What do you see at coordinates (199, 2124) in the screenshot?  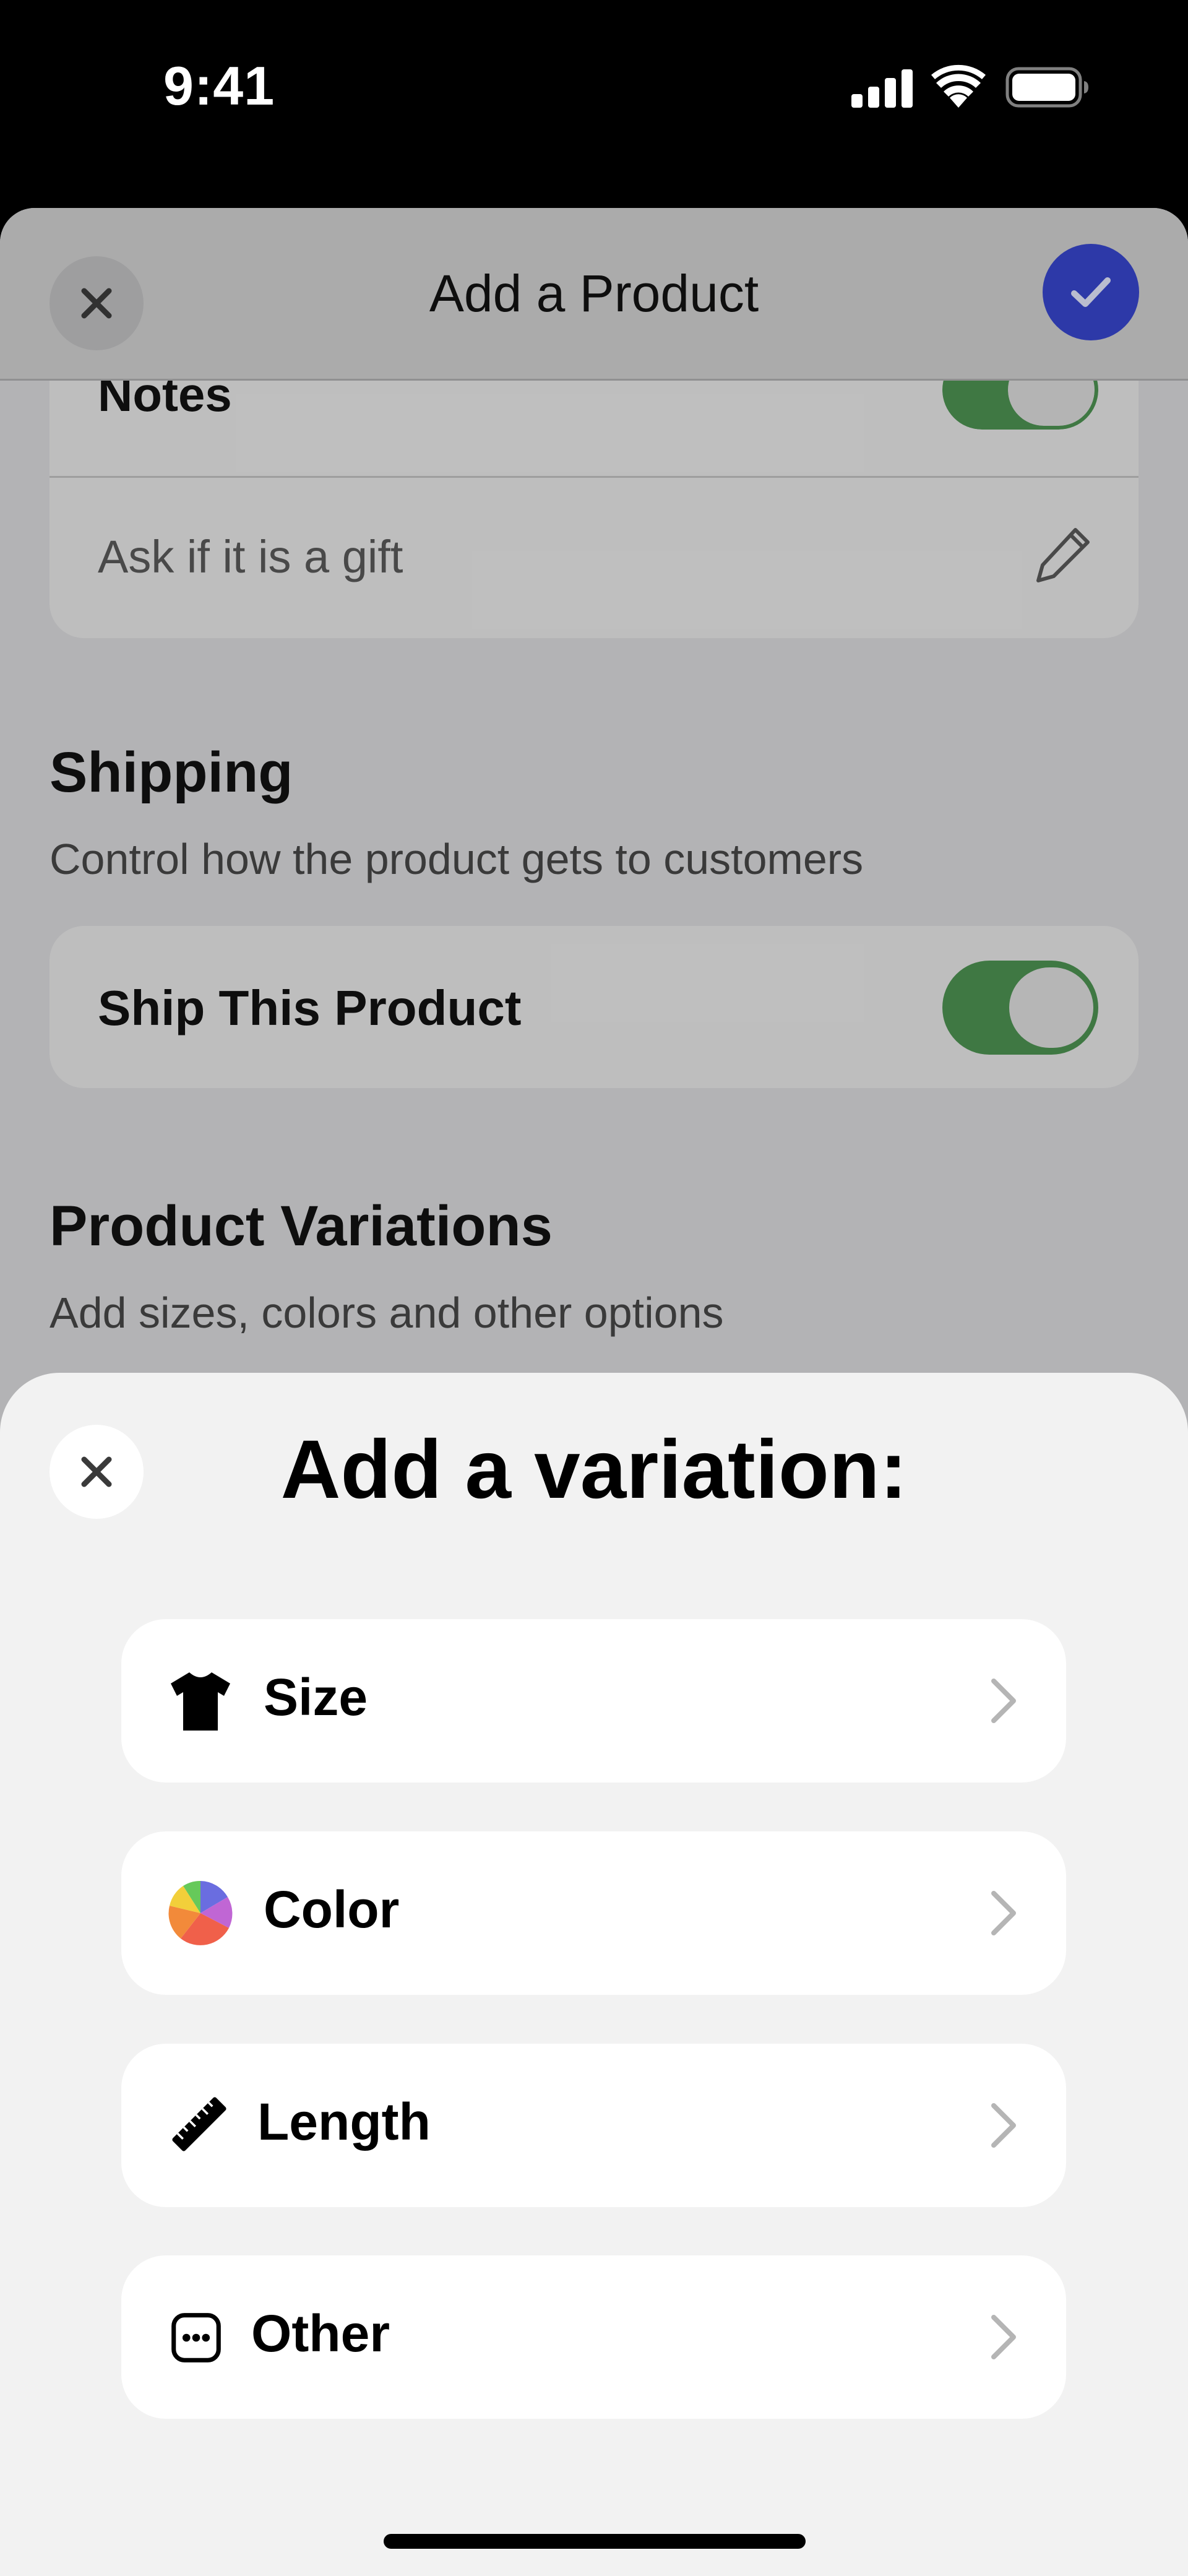 I see `ruler-icon` at bounding box center [199, 2124].